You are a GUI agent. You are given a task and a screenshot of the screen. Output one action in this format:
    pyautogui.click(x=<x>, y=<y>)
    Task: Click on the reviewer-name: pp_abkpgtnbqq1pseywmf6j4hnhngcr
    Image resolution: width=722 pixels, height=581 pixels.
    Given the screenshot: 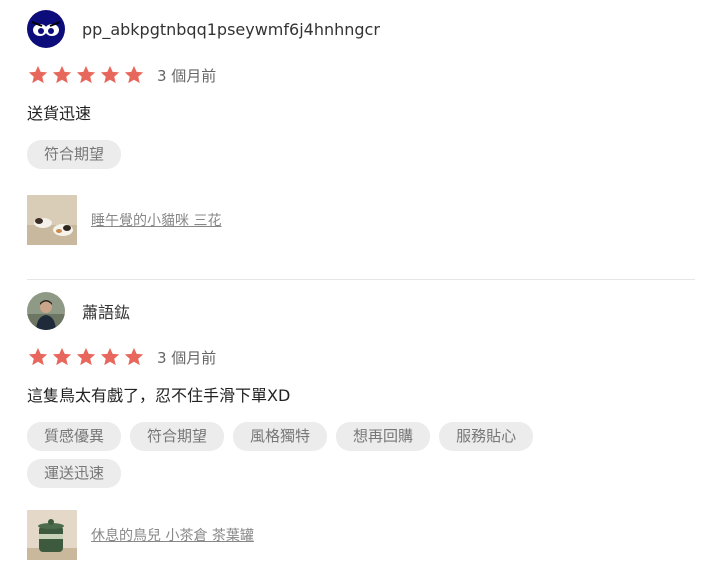 What is the action you would take?
    pyautogui.click(x=231, y=29)
    